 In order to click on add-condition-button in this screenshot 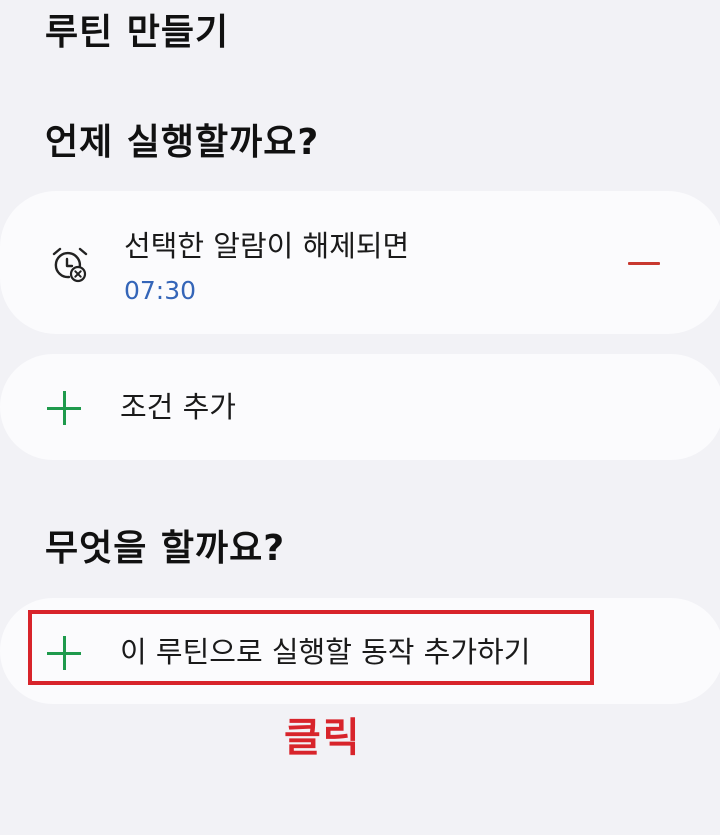, I will do `click(360, 407)`.